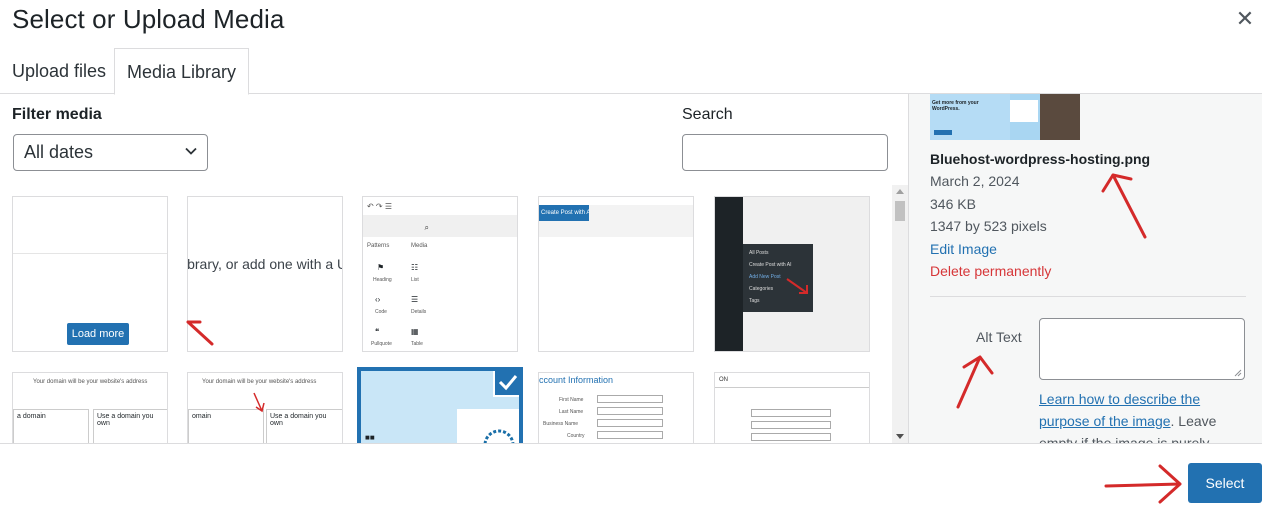 Image resolution: width=1262 pixels, height=512 pixels. What do you see at coordinates (1142, 349) in the screenshot?
I see `alt-text-field` at bounding box center [1142, 349].